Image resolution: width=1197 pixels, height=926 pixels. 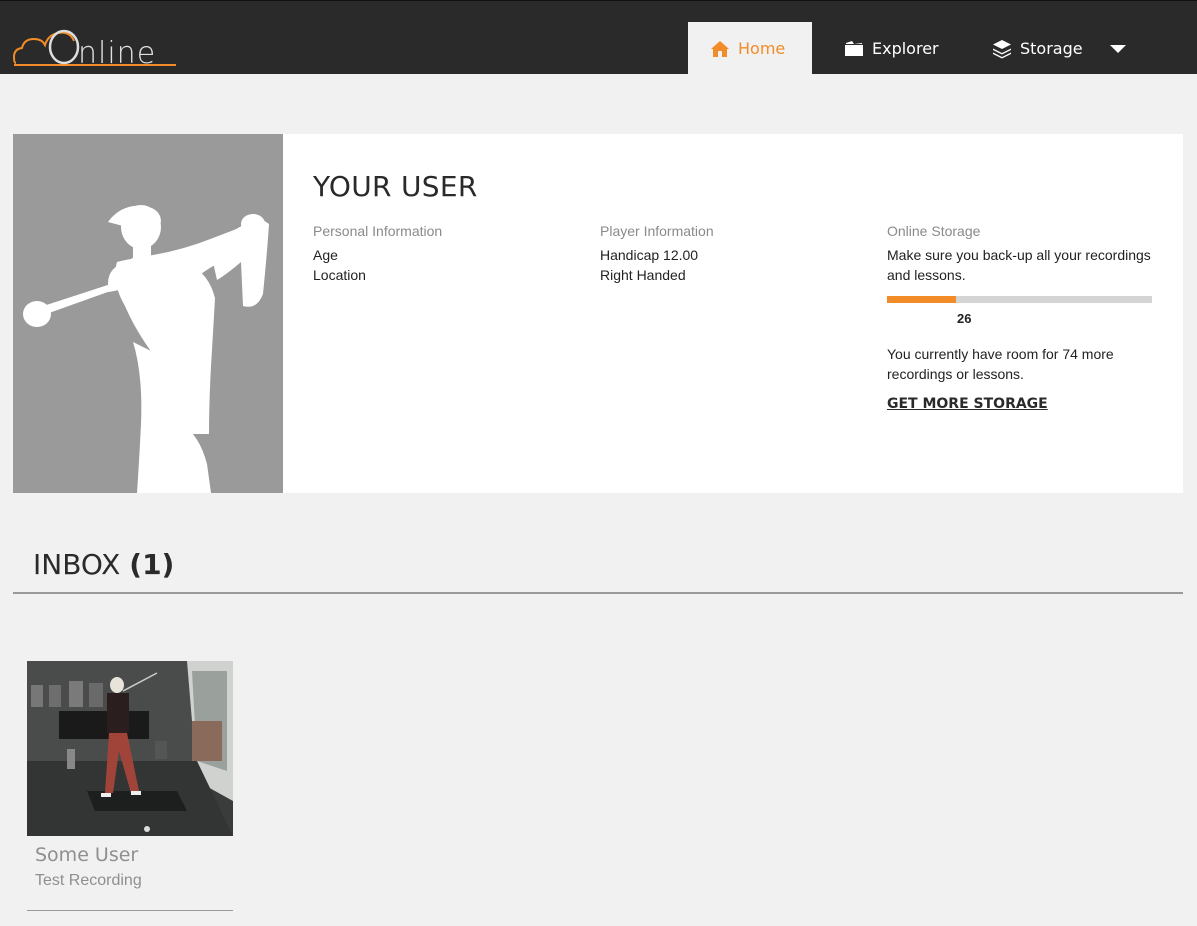 I want to click on chevron-down-icon, so click(x=1118, y=48).